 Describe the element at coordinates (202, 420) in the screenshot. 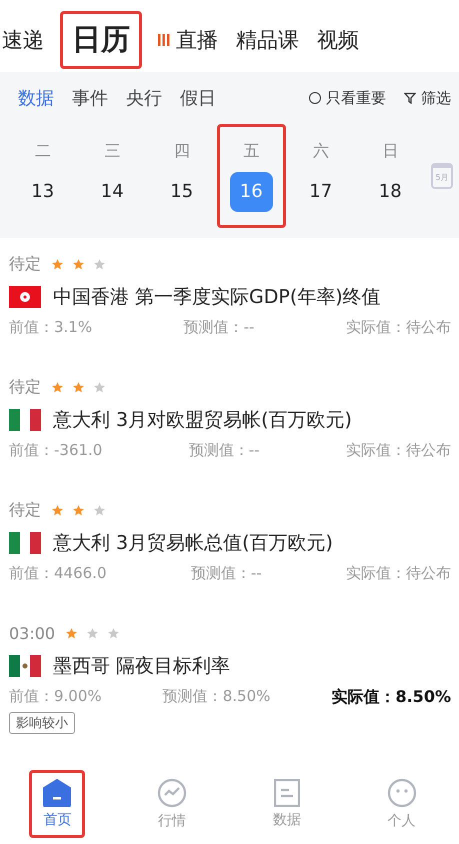

I see `event-title: 意大利 3月对欧盟贸易帐(百万欧元)` at that location.